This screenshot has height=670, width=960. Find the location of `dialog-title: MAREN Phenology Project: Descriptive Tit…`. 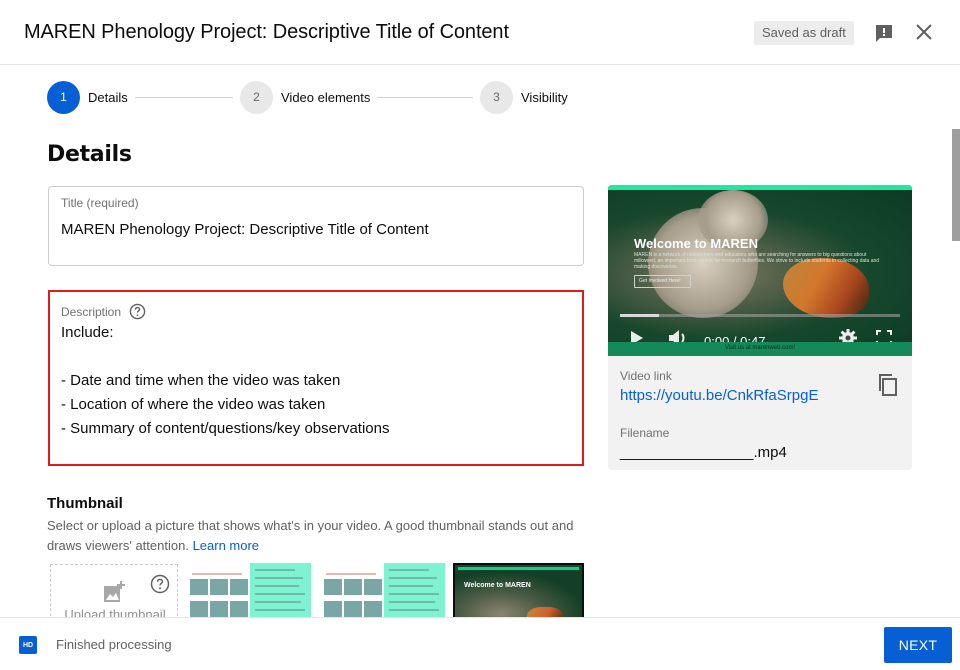

dialog-title: MAREN Phenology Project: Descriptive Tit… is located at coordinates (266, 32).